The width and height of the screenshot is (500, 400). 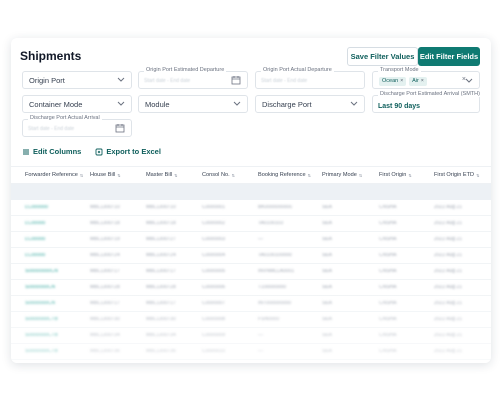 What do you see at coordinates (456, 175) in the screenshot?
I see `column-header: First Origin ETD ⇅` at bounding box center [456, 175].